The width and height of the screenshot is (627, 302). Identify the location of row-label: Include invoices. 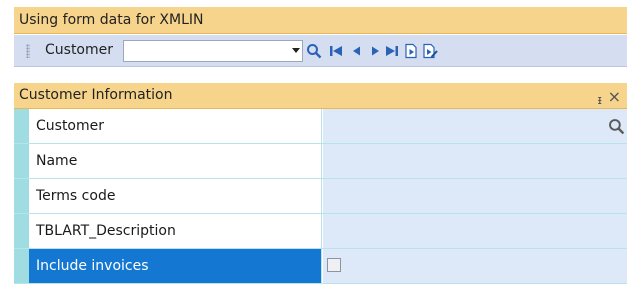
(175, 266).